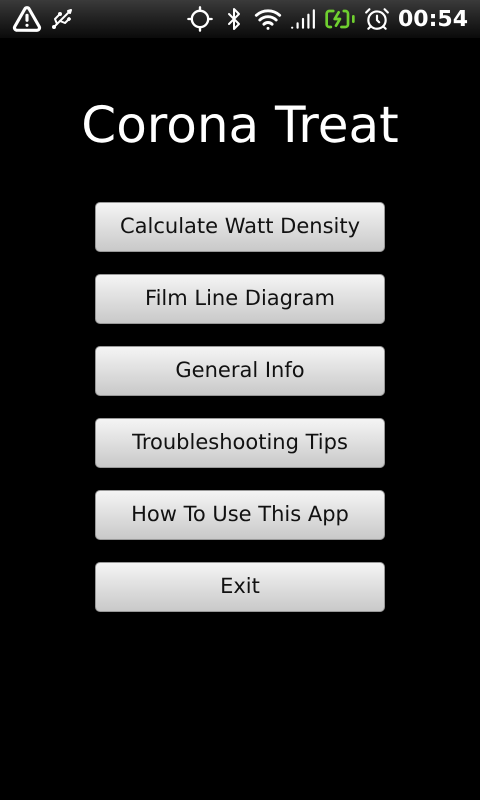 The height and width of the screenshot is (800, 480). I want to click on app-title: Corona Treat, so click(240, 125).